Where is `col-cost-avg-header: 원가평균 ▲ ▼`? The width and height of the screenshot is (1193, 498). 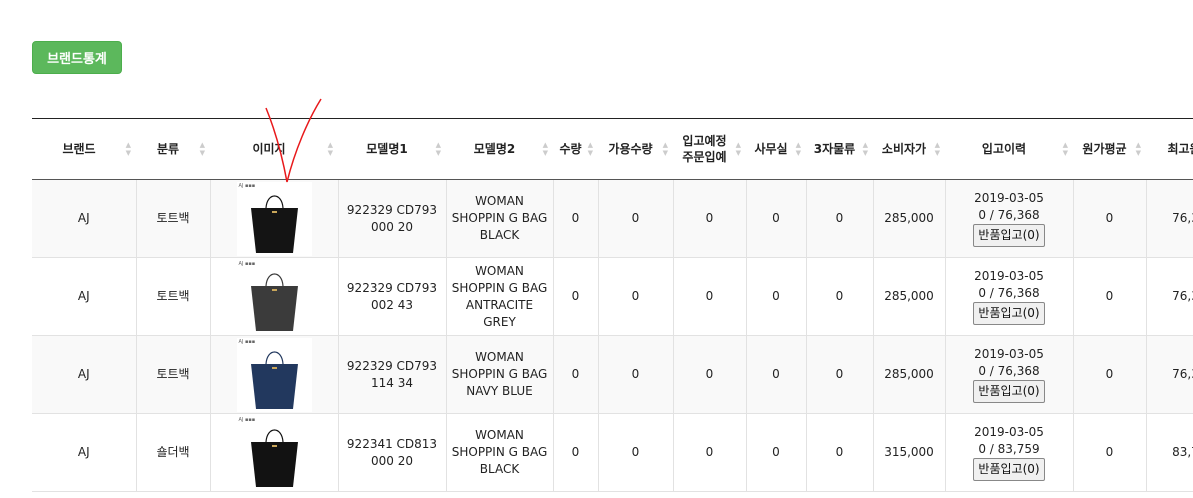 col-cost-avg-header: 원가평균 ▲ ▼ is located at coordinates (1109, 149).